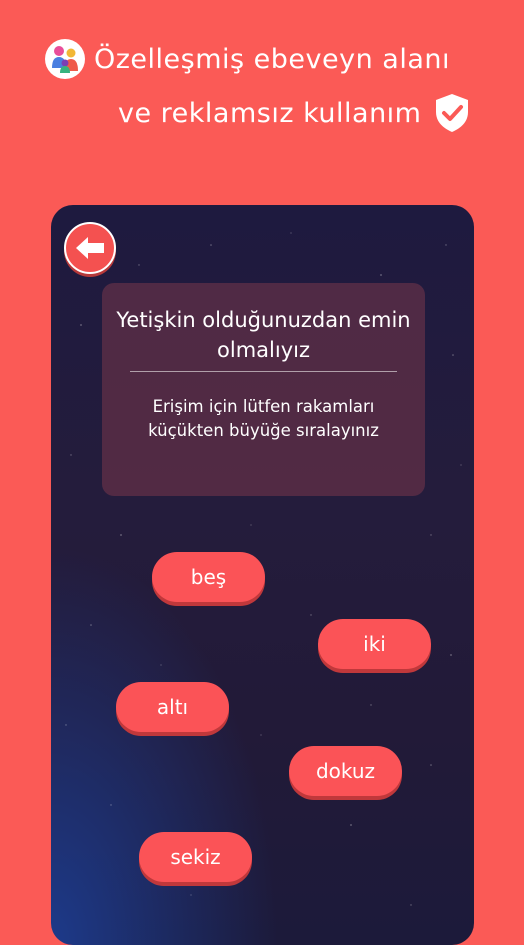 This screenshot has height=945, width=524. Describe the element at coordinates (452, 113) in the screenshot. I see `shield-check-icon` at that location.